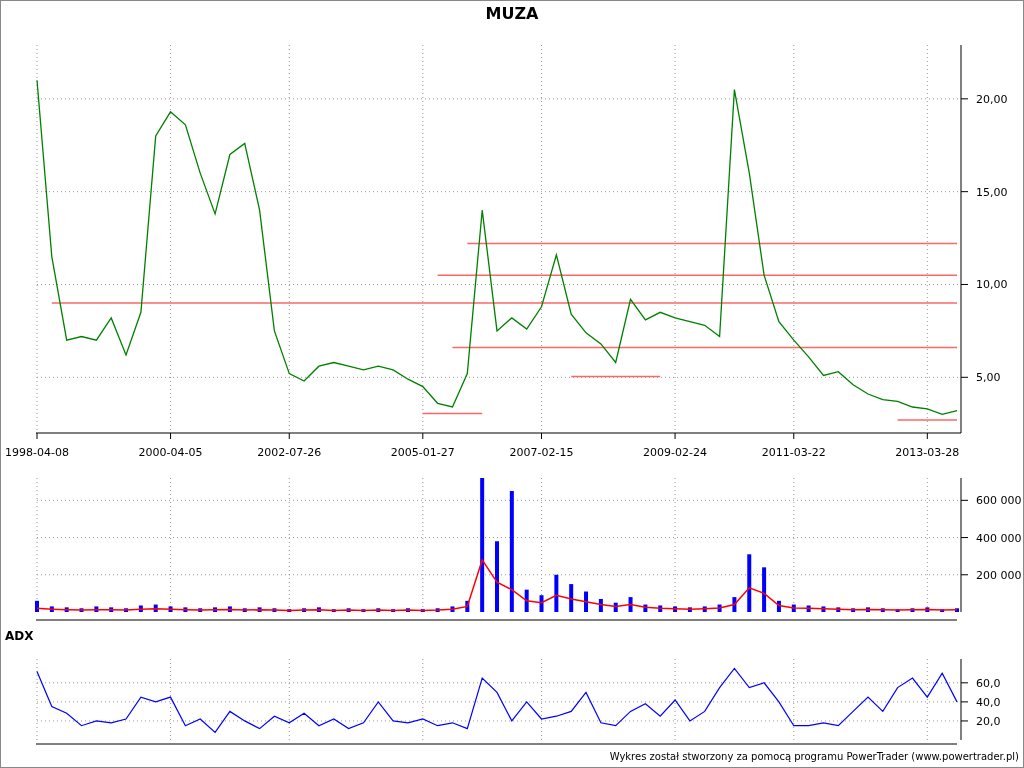 The image size is (1024, 768). I want to click on axis-tick-label: 400 000, so click(999, 538).